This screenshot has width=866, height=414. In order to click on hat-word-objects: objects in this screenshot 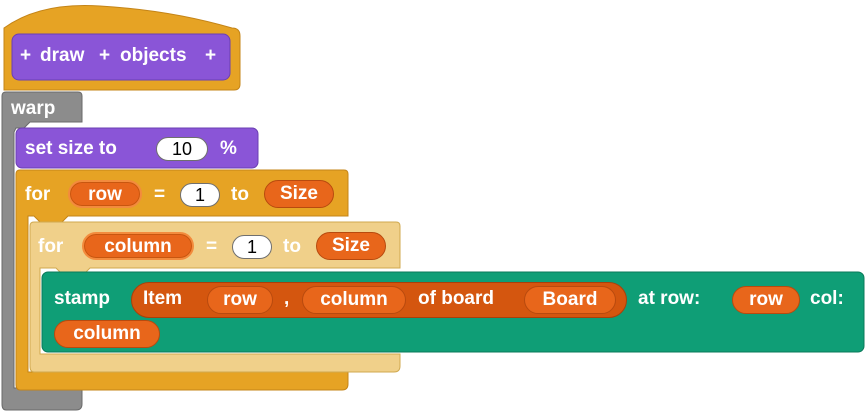, I will do `click(153, 55)`.